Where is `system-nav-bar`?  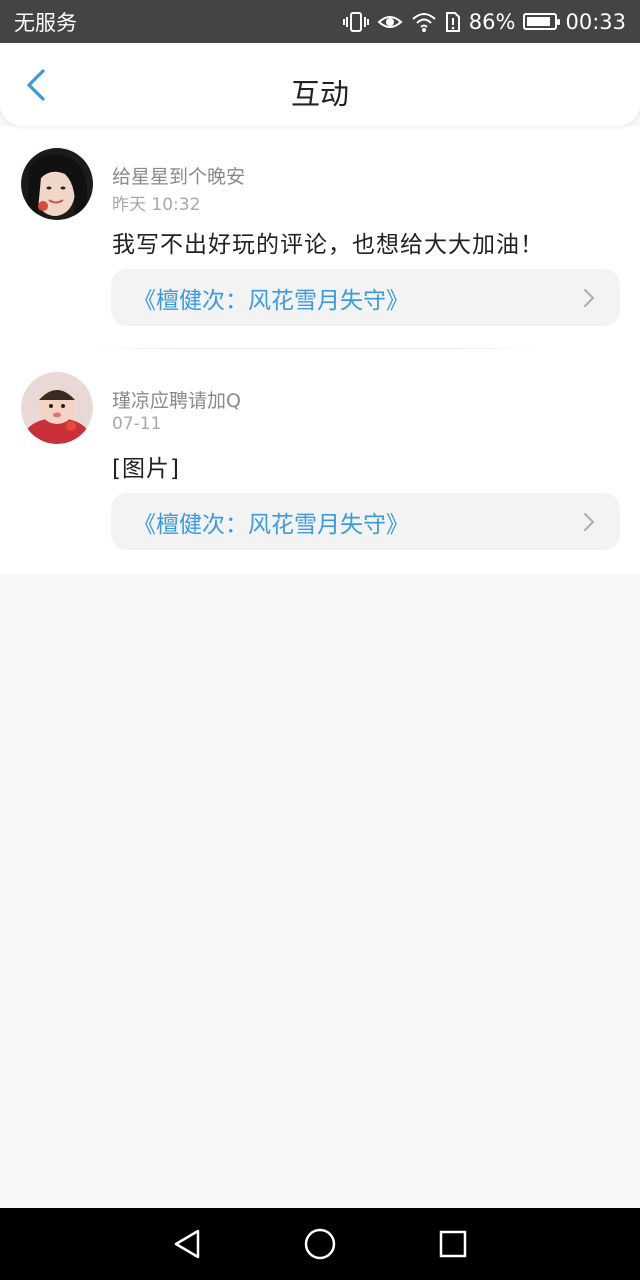 system-nav-bar is located at coordinates (320, 1244).